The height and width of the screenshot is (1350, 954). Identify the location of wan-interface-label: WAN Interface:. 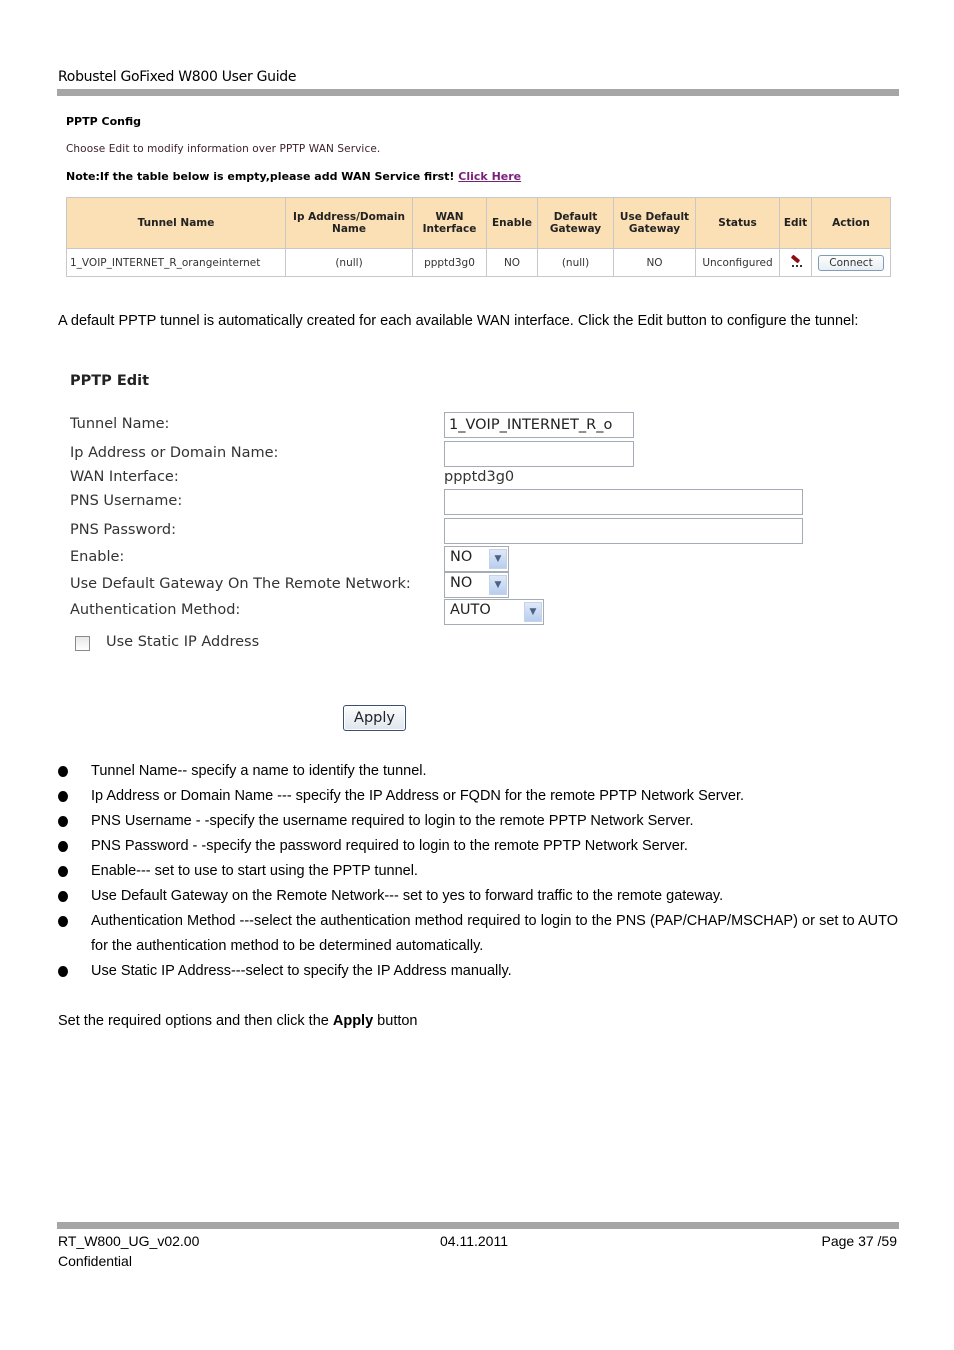
(124, 477).